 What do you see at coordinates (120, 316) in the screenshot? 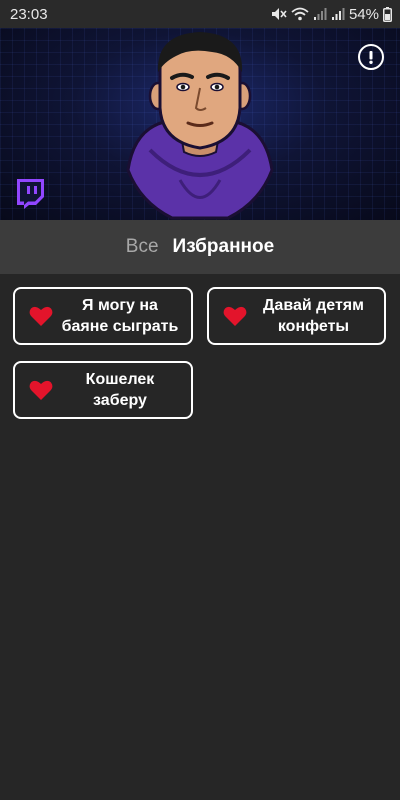
I see `sound-label: Я могу на баяне сыграть` at bounding box center [120, 316].